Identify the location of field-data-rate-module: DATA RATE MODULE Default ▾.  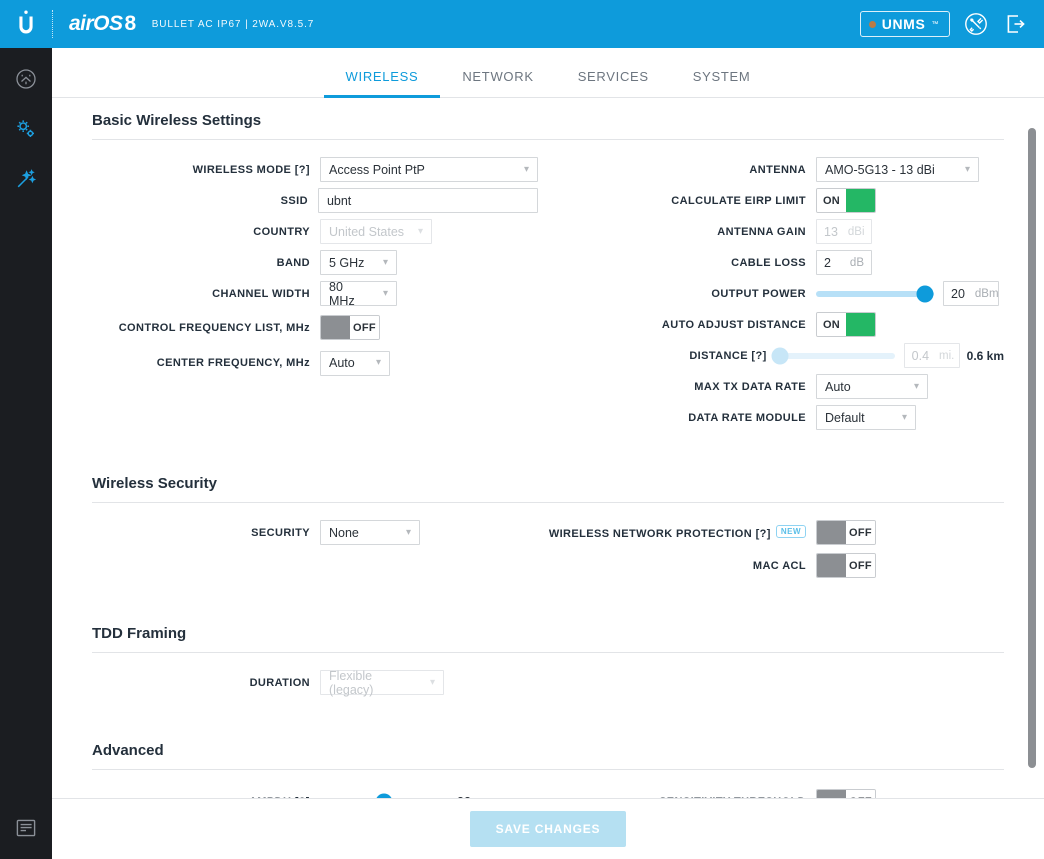
(776, 417).